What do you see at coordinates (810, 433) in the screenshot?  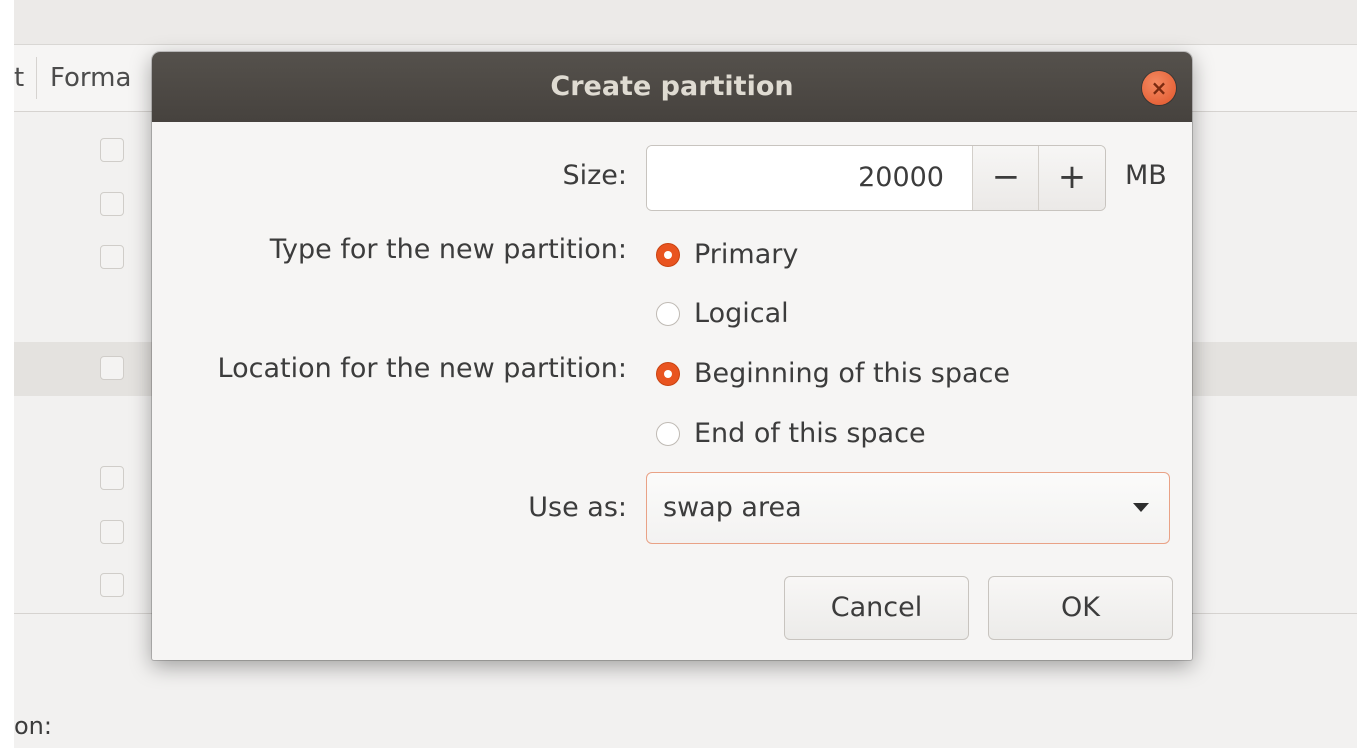 I see `radio-end-label: End of this space` at bounding box center [810, 433].